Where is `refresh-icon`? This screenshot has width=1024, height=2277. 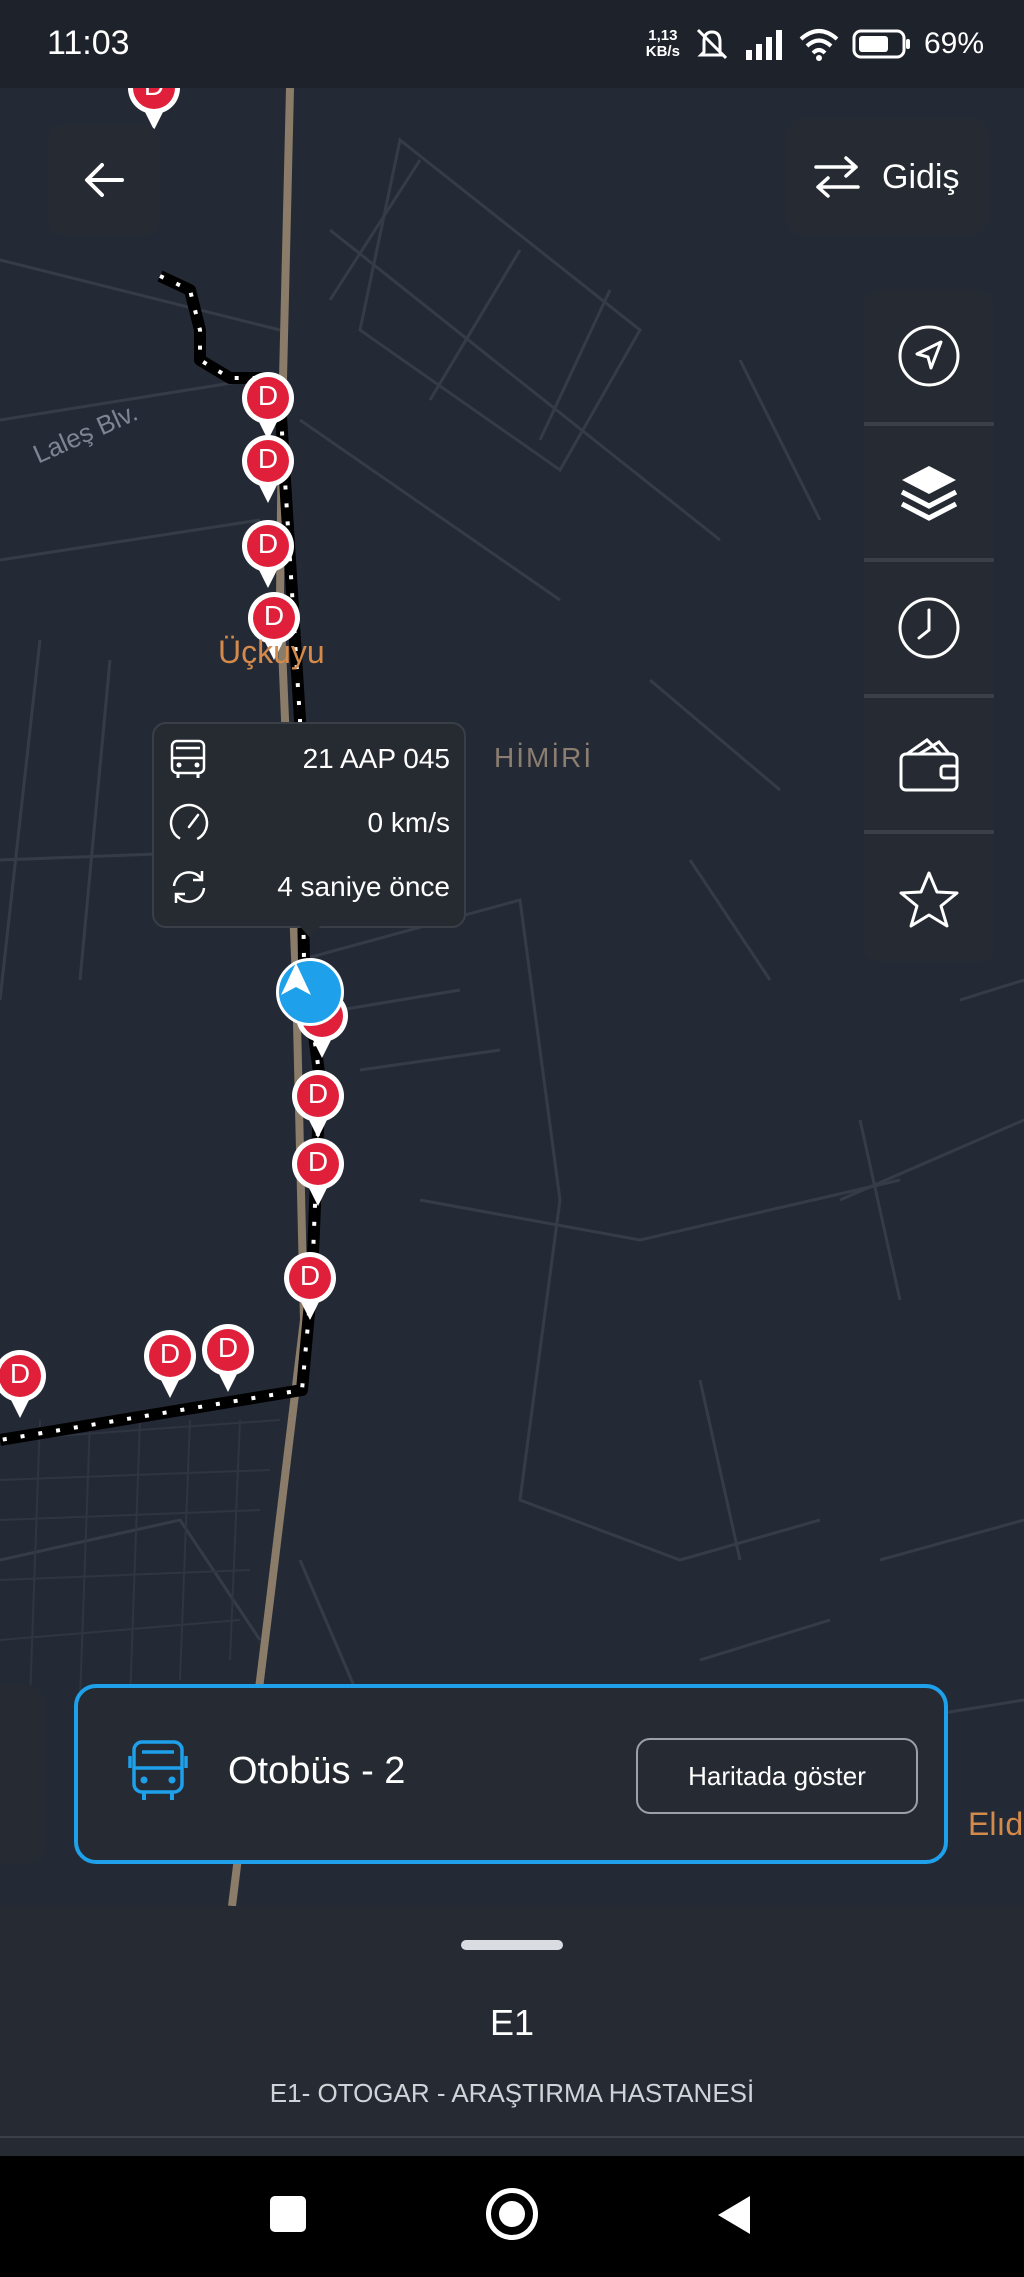 refresh-icon is located at coordinates (189, 887).